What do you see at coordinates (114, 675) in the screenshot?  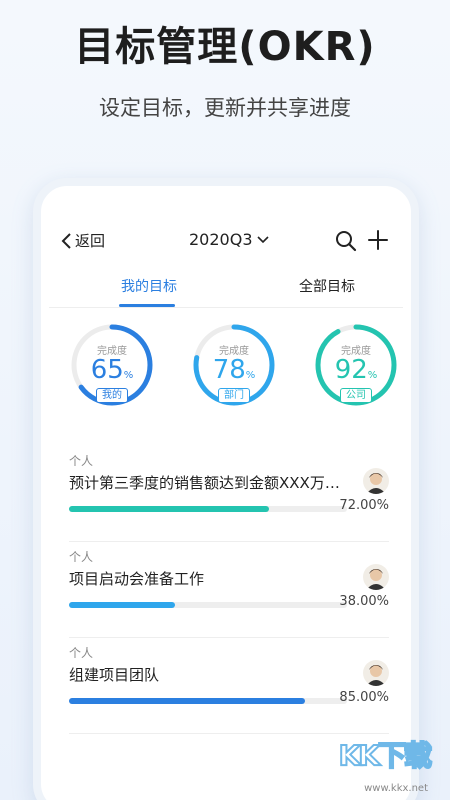 I see `okr-title: 组建项目团队` at bounding box center [114, 675].